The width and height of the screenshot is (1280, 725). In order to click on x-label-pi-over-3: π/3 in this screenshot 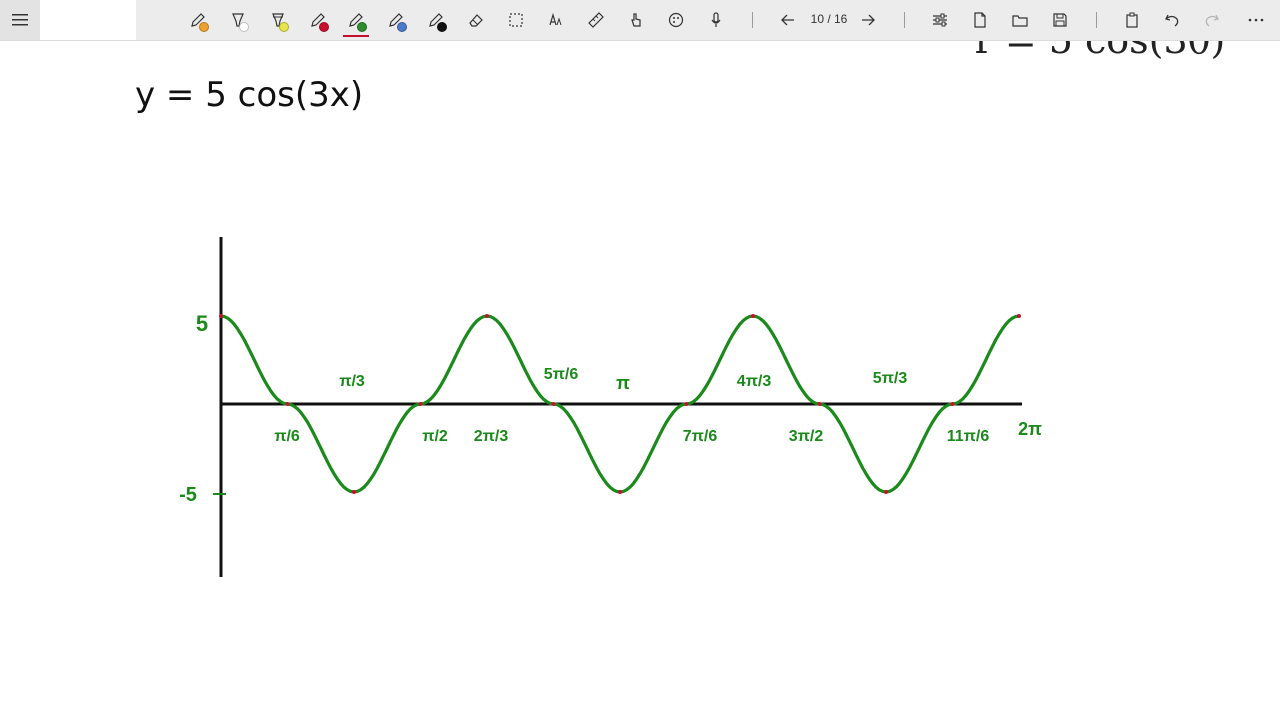, I will do `click(352, 381)`.